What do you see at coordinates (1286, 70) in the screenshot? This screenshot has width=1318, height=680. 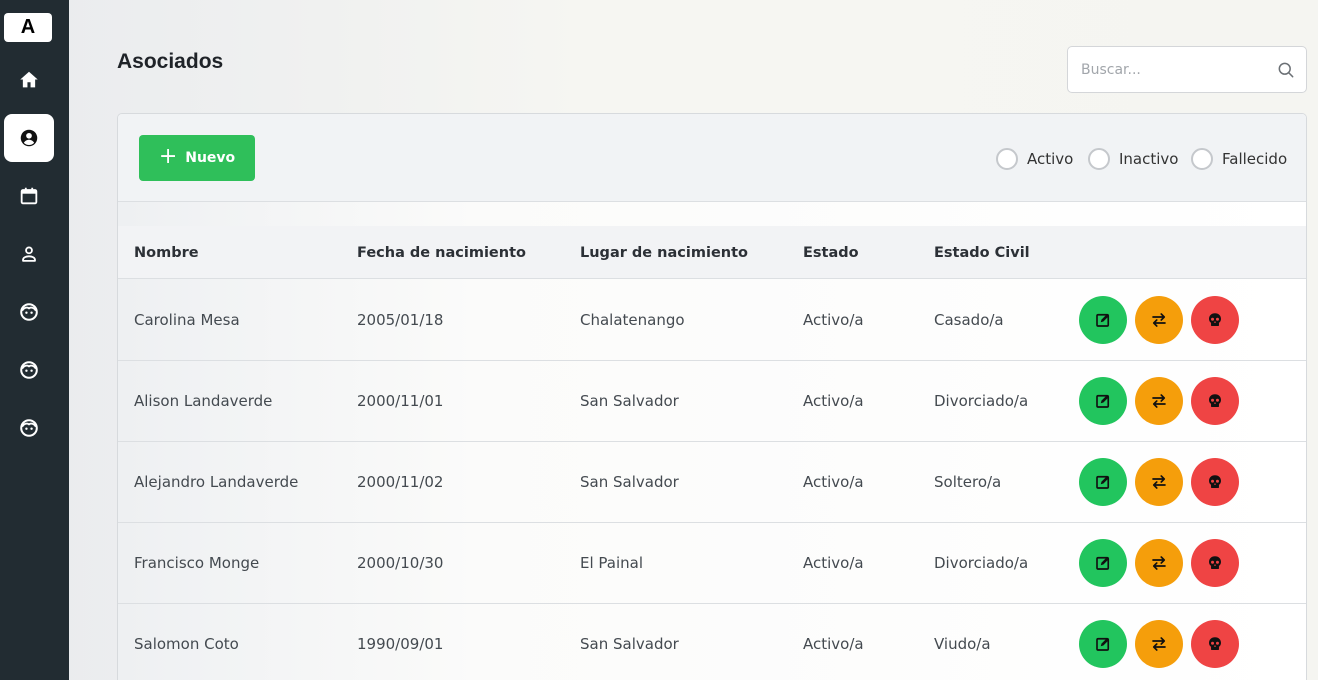 I see `search-icon` at bounding box center [1286, 70].